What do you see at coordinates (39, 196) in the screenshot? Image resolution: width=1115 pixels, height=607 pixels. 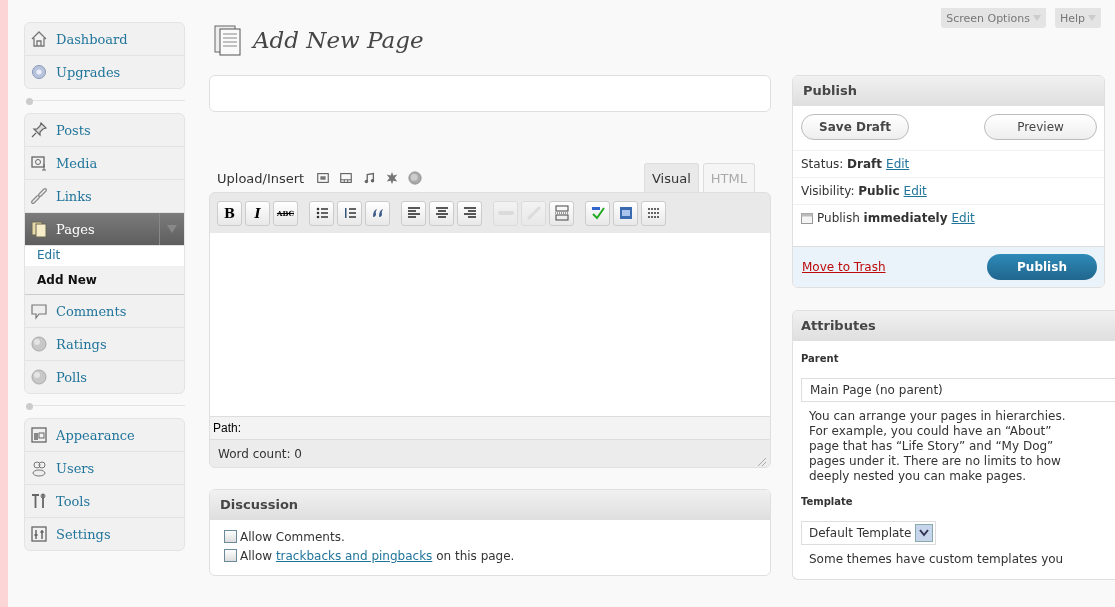 I see `link-icon` at bounding box center [39, 196].